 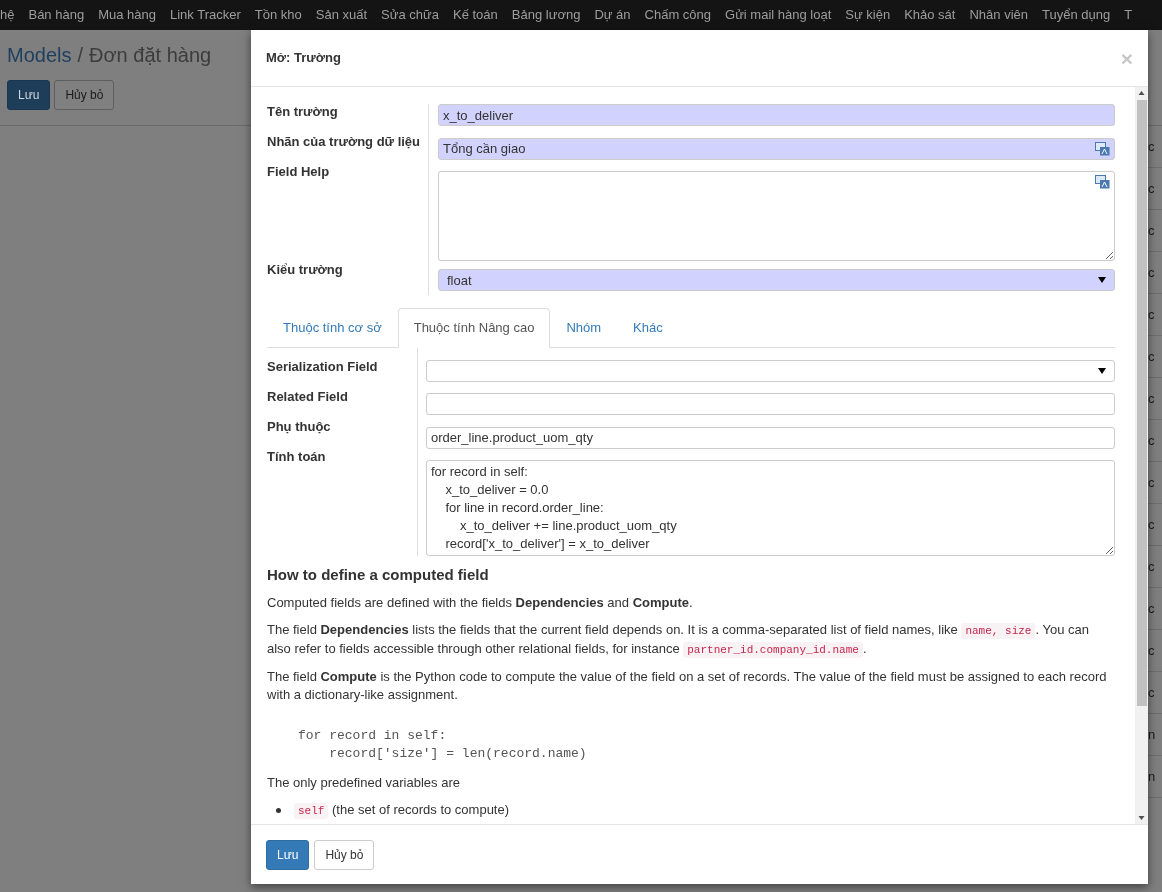 I want to click on select-field, so click(x=770, y=371).